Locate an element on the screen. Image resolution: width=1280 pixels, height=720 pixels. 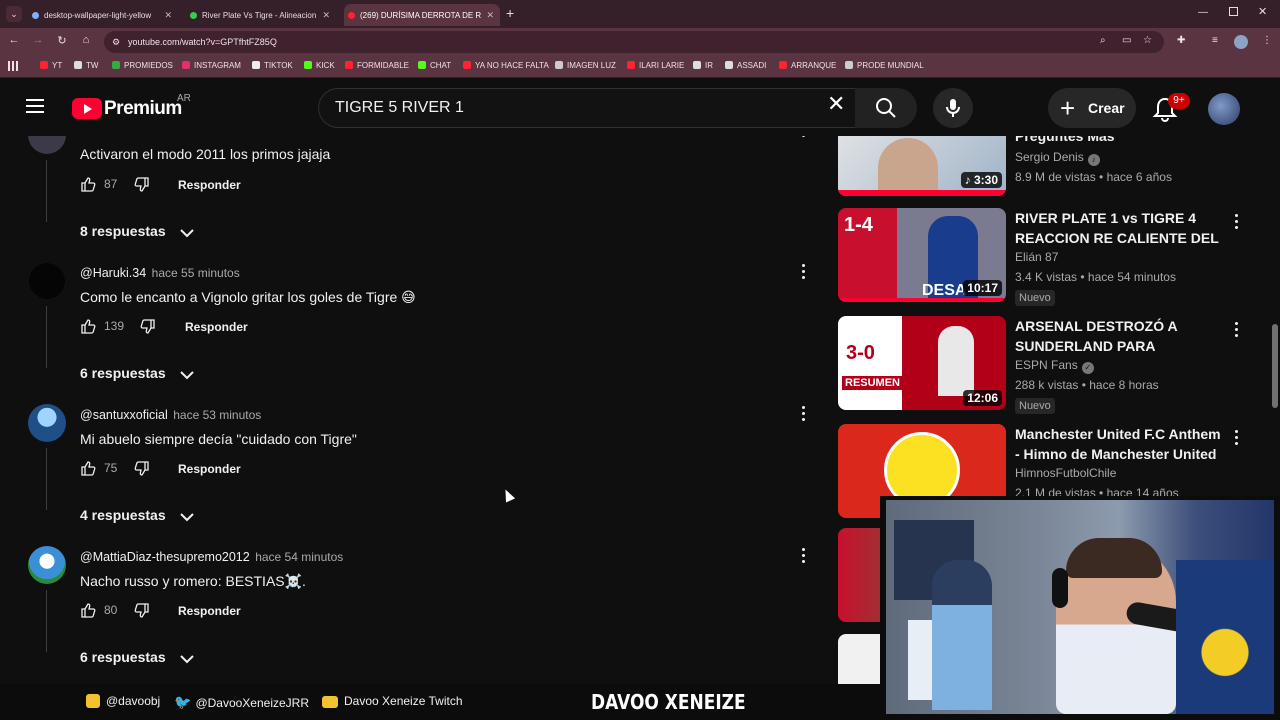
url-field: ⚙ youtube.com/watch?v=GPTfhtFZ85Q is located at coordinates (634, 42).